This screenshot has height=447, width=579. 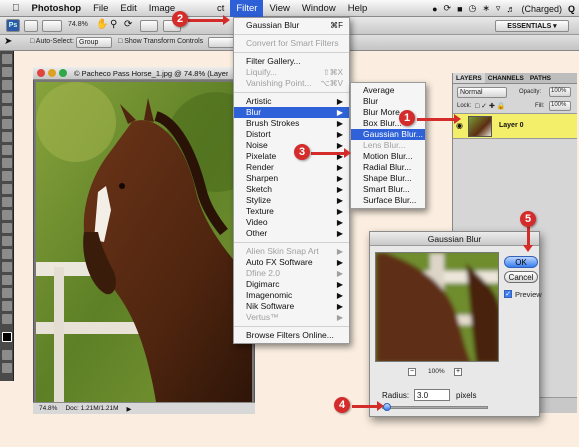 I want to click on lock-icons: □ ✓ ✚ 🔒, so click(x=490, y=106).